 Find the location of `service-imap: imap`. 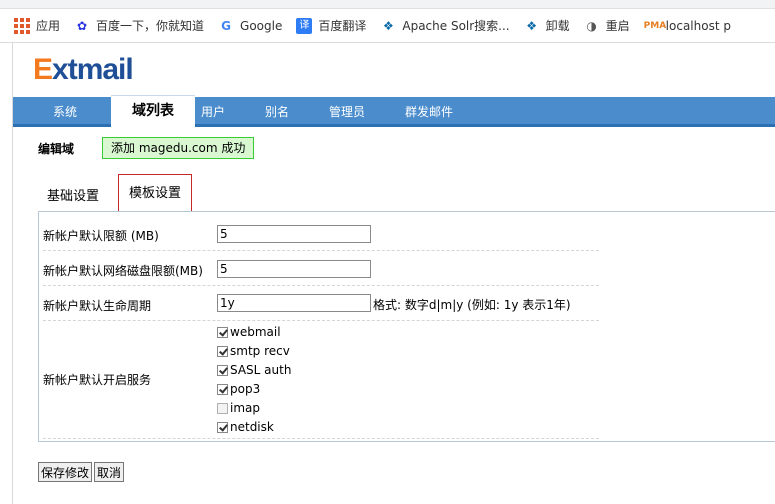

service-imap: imap is located at coordinates (238, 408).